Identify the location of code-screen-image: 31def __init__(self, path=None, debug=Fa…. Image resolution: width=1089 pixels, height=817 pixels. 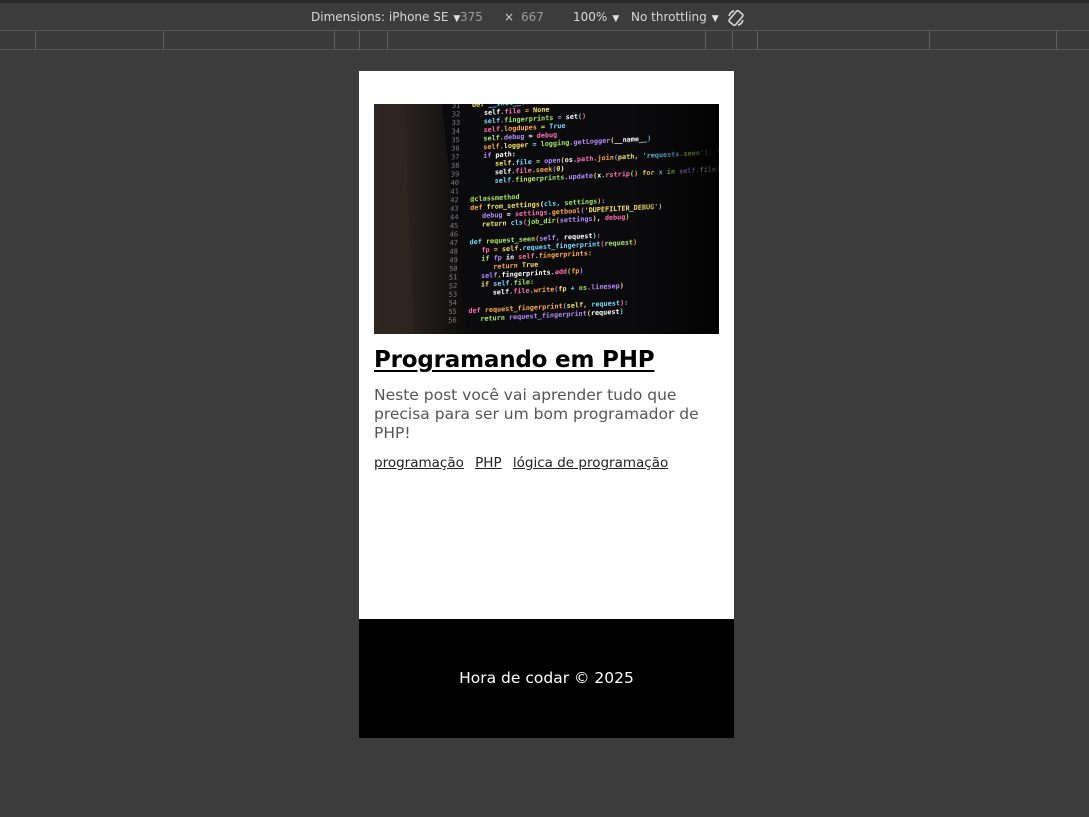
(546, 219).